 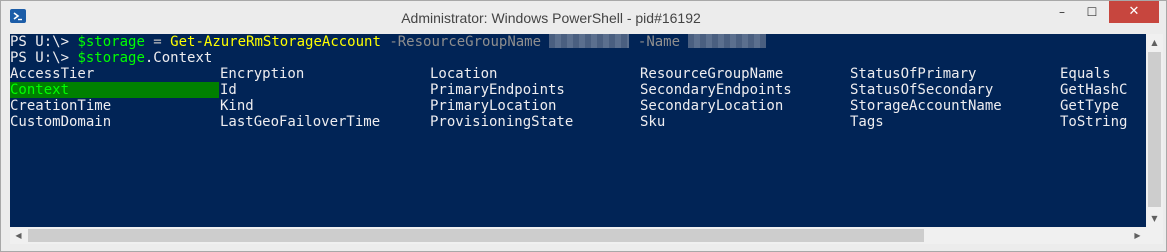 I want to click on command-line-2: PS U:\> $storage.Context, so click(x=111, y=58).